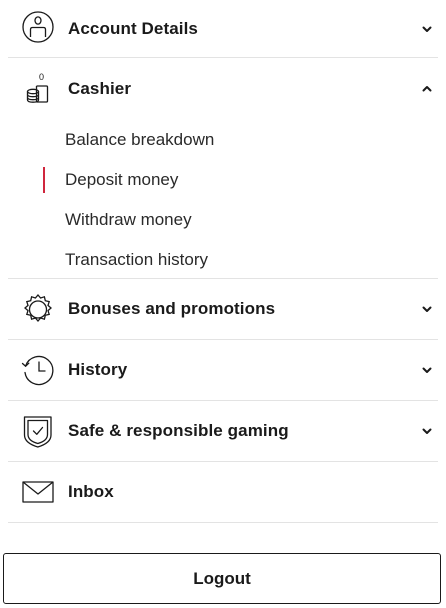 This screenshot has height=608, width=446. Describe the element at coordinates (223, 220) in the screenshot. I see `submenu-item-withdraw-money: Withdraw money` at that location.